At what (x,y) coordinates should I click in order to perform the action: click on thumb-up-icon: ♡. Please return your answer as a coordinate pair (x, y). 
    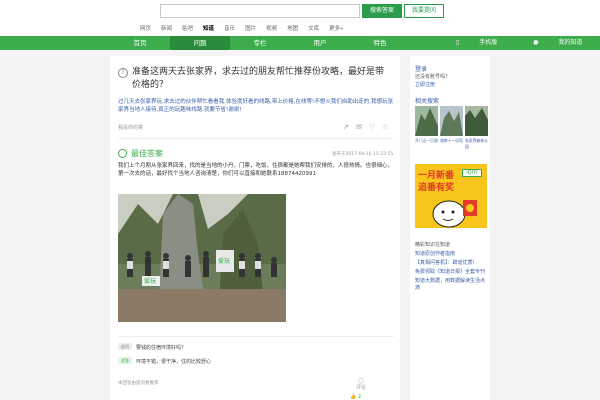
    Looking at the image, I should click on (372, 127).